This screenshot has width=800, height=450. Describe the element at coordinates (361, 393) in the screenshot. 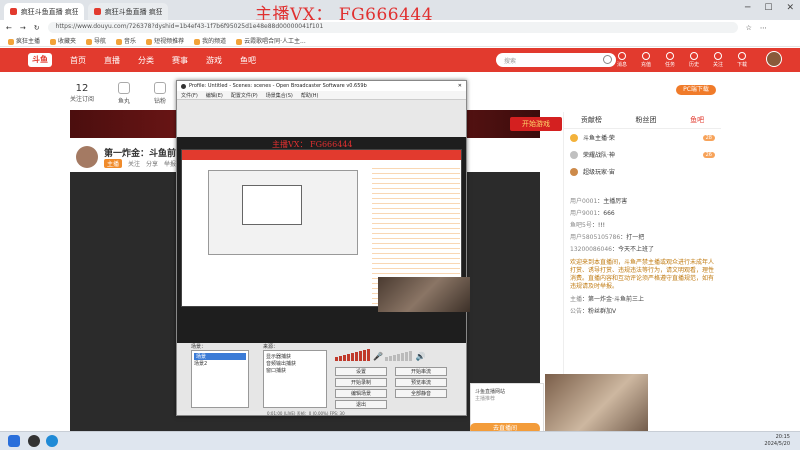

I see `edit-scene-button: 编辑场景` at that location.